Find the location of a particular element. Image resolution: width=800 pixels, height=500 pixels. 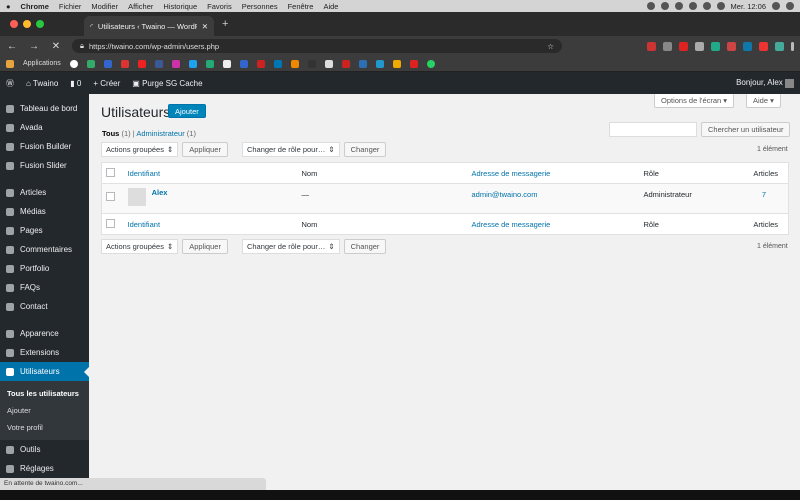

user-email-link: admin@twaino.com is located at coordinates (554, 199).